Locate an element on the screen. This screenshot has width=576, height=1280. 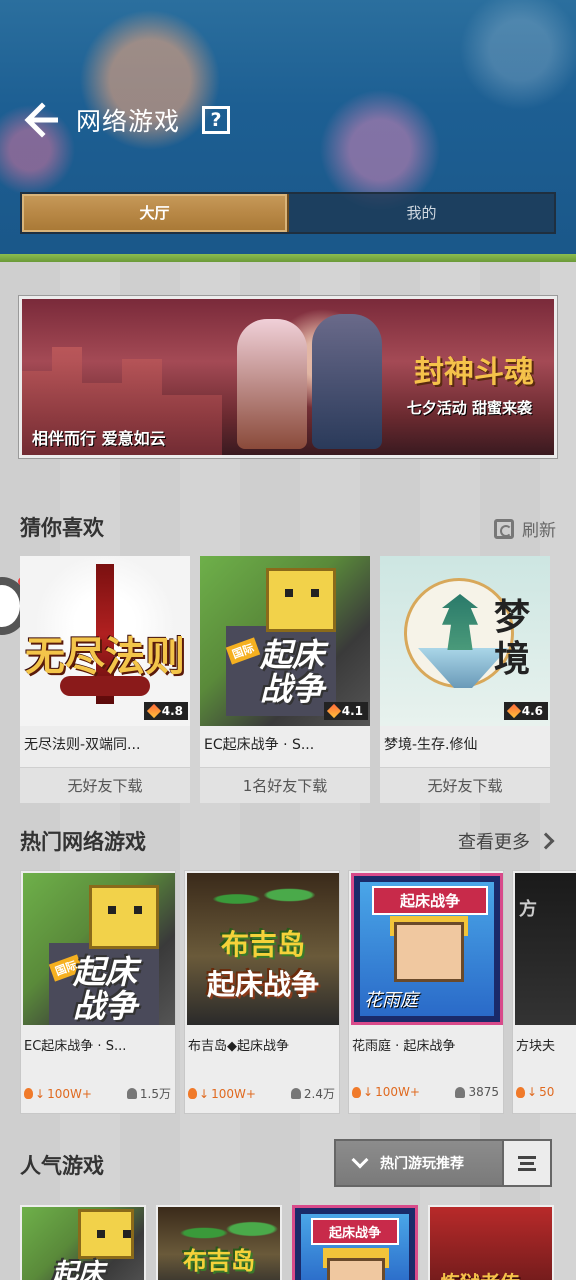
chevron-right-icon is located at coordinates (546, 841).